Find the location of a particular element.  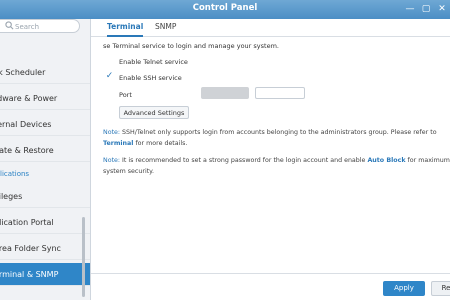

tab-terminal: Terminal is located at coordinates (125, 28).